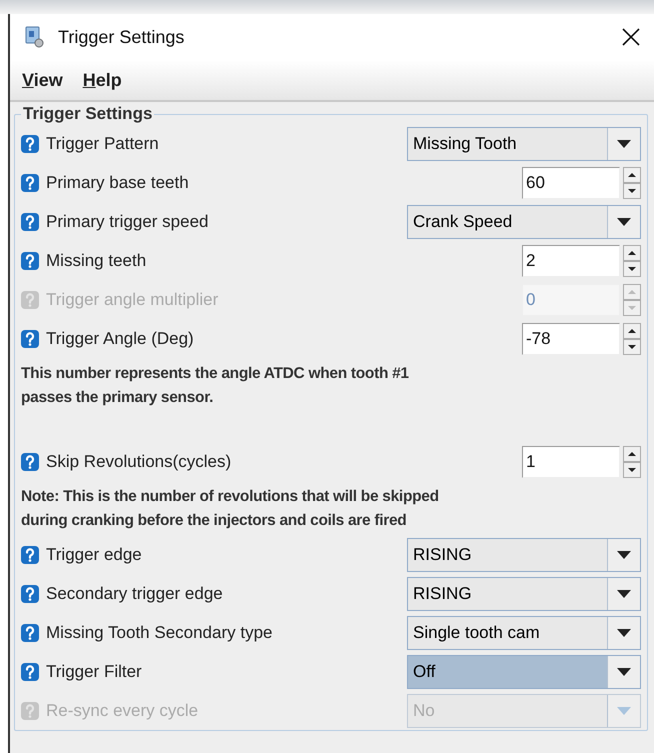 This screenshot has height=753, width=654. Describe the element at coordinates (135, 594) in the screenshot. I see `setting-label: Secondary trigger edge` at that location.